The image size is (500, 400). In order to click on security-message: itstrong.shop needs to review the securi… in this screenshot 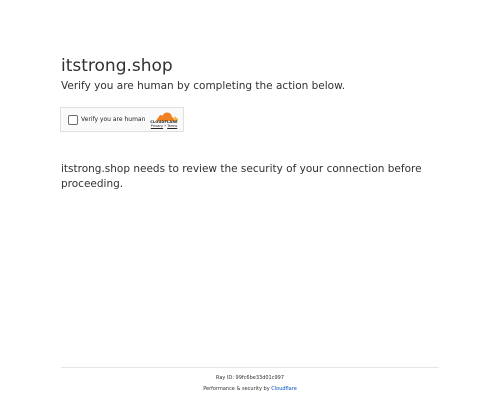, I will do `click(241, 176)`.